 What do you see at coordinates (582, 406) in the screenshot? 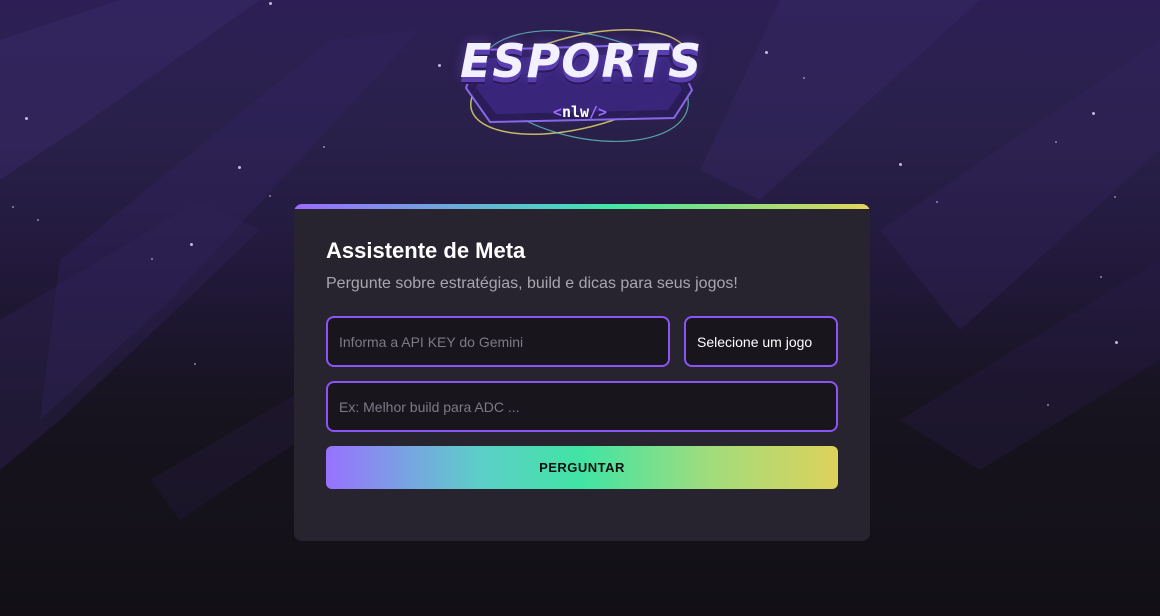
I see `question-input` at bounding box center [582, 406].